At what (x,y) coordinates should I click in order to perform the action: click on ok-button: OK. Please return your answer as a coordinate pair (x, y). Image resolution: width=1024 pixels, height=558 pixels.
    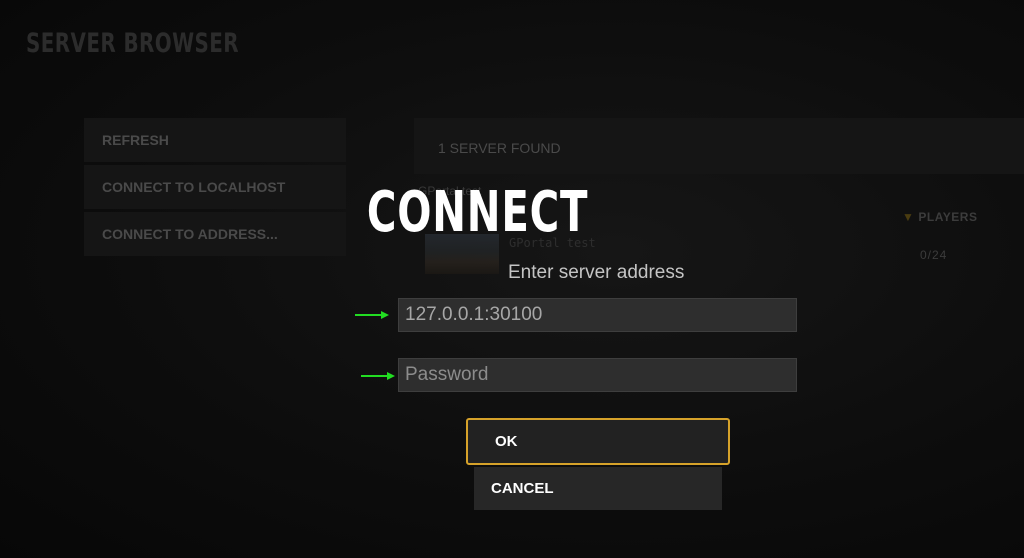
    Looking at the image, I should click on (598, 441).